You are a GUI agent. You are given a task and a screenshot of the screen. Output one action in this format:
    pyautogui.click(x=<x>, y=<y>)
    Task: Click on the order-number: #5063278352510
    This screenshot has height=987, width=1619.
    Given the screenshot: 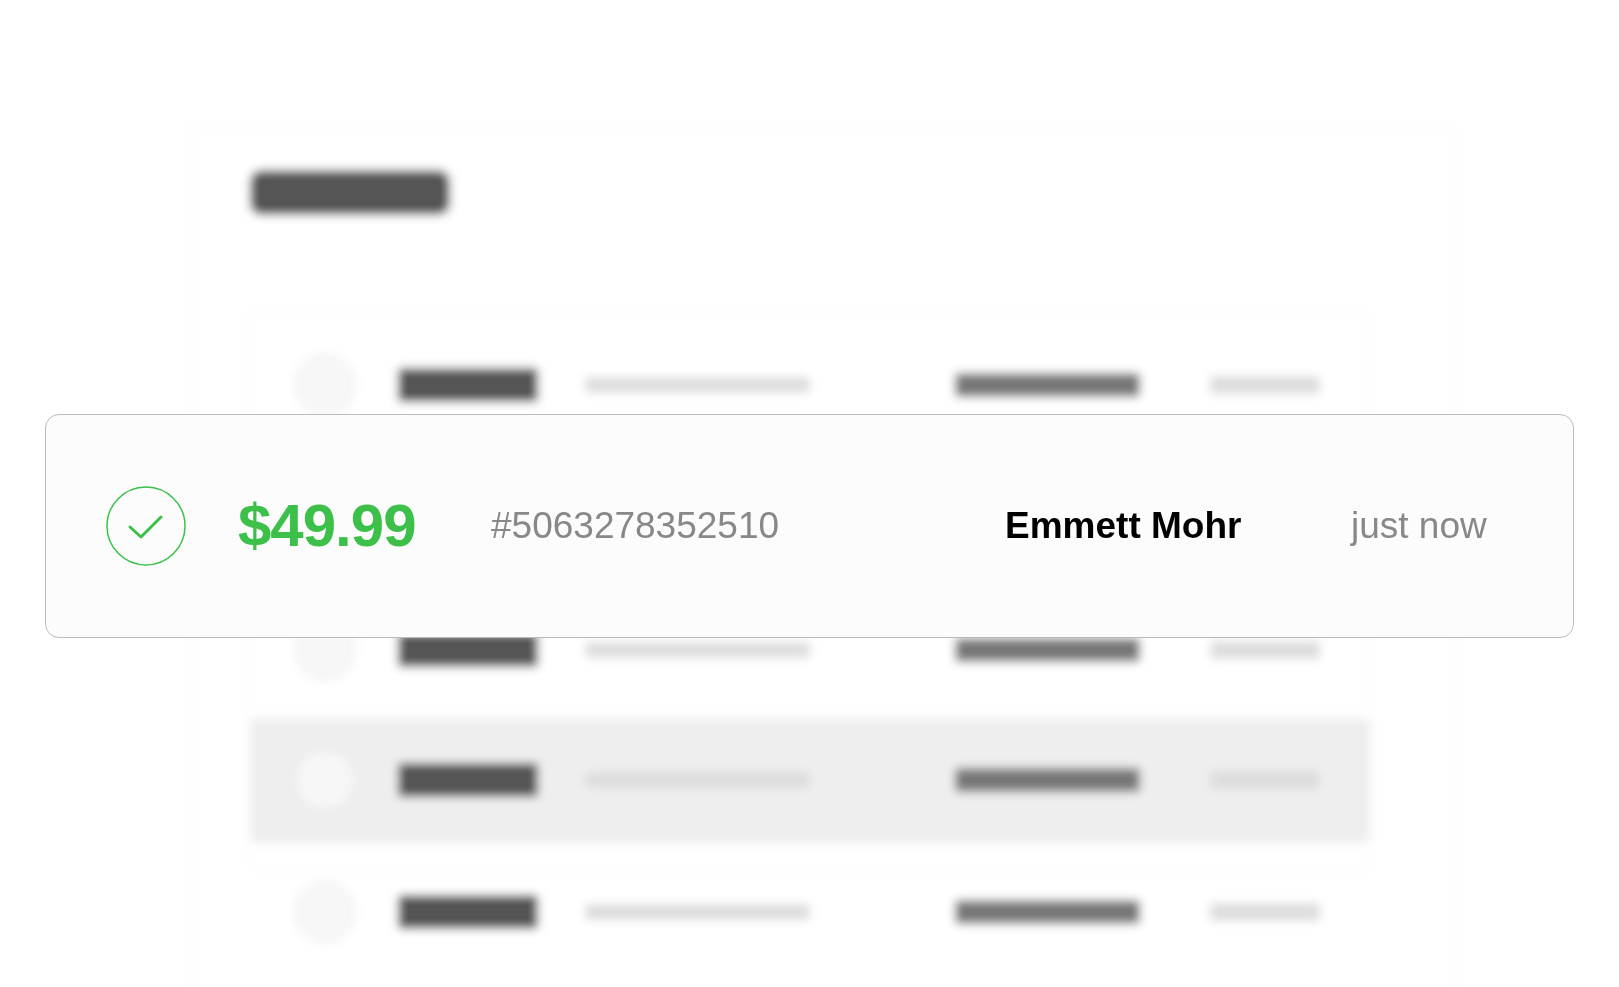 What is the action you would take?
    pyautogui.click(x=636, y=526)
    